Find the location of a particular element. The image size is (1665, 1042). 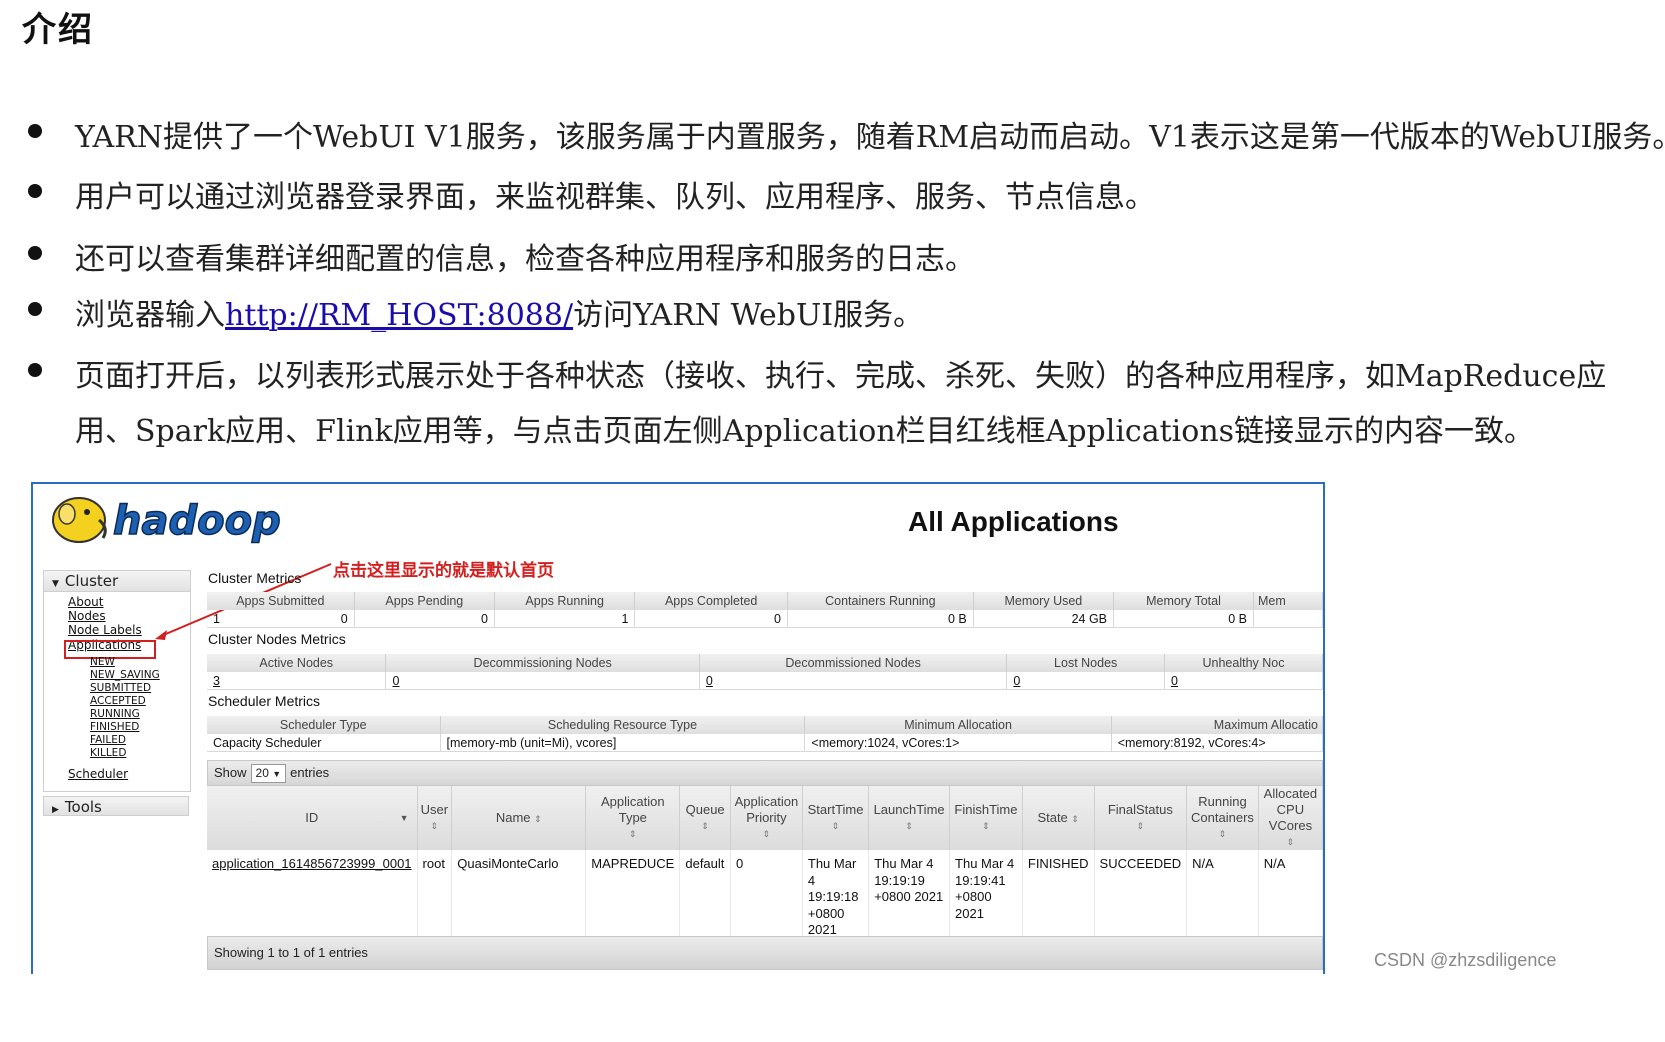

sidebar-state-accepted: ACCEPTED is located at coordinates (118, 701).